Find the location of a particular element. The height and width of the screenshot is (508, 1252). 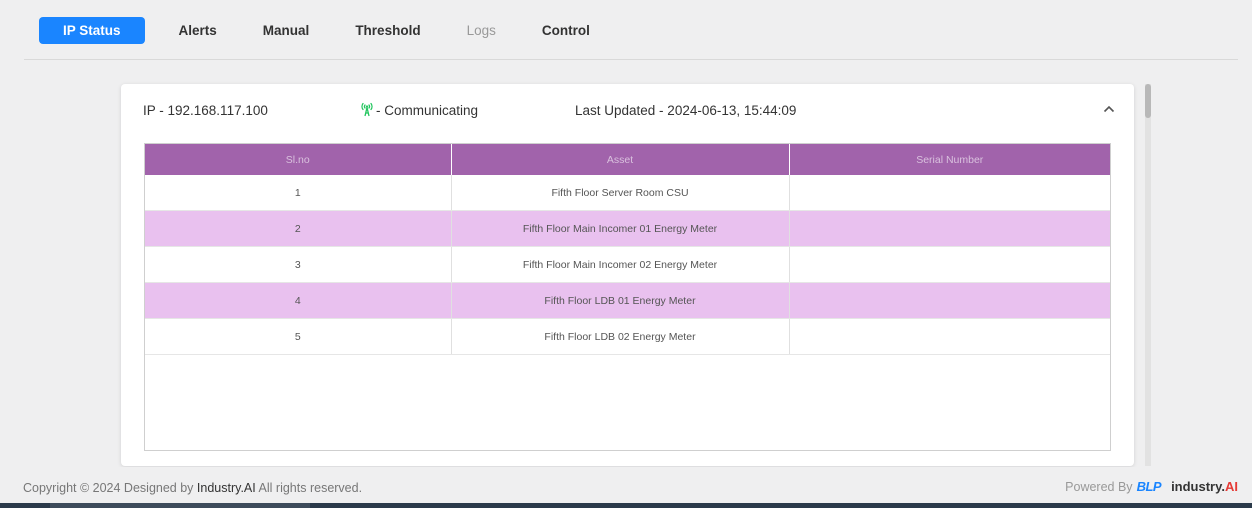

cell-asset: Fifth Floor LDB 01 Energy Meter is located at coordinates (620, 300).